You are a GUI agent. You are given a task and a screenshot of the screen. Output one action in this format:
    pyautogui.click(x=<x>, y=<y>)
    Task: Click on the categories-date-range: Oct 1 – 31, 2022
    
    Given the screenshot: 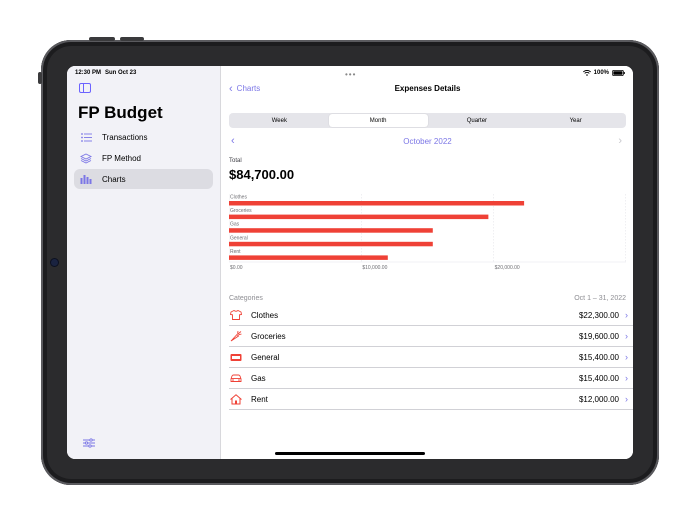 What is the action you would take?
    pyautogui.click(x=600, y=298)
    